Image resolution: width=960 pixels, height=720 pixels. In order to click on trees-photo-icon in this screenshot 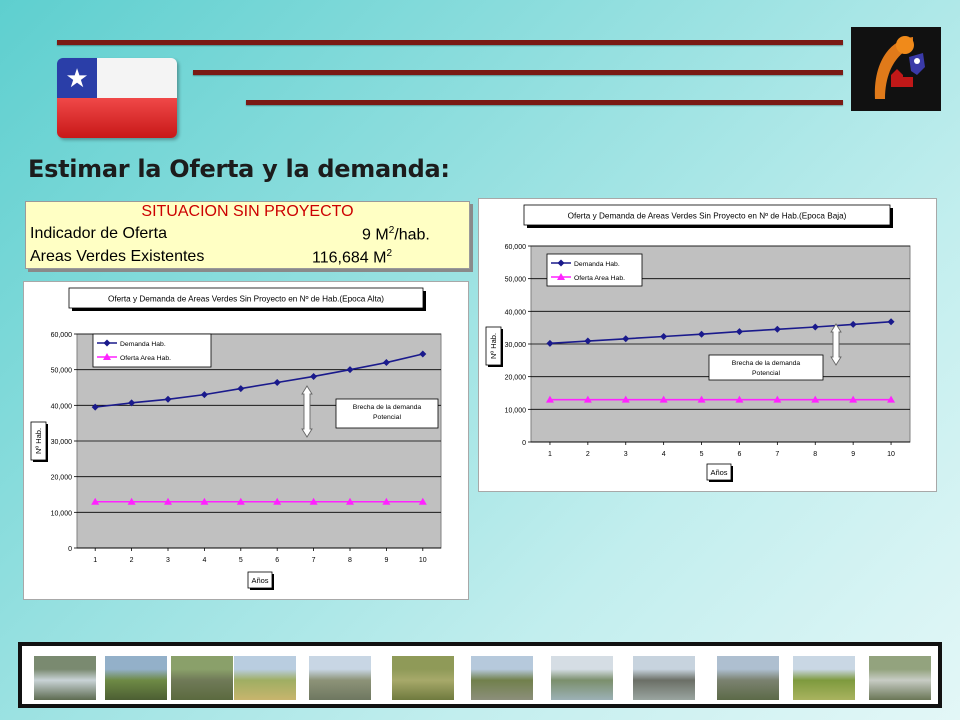, I will do `click(136, 678)`.